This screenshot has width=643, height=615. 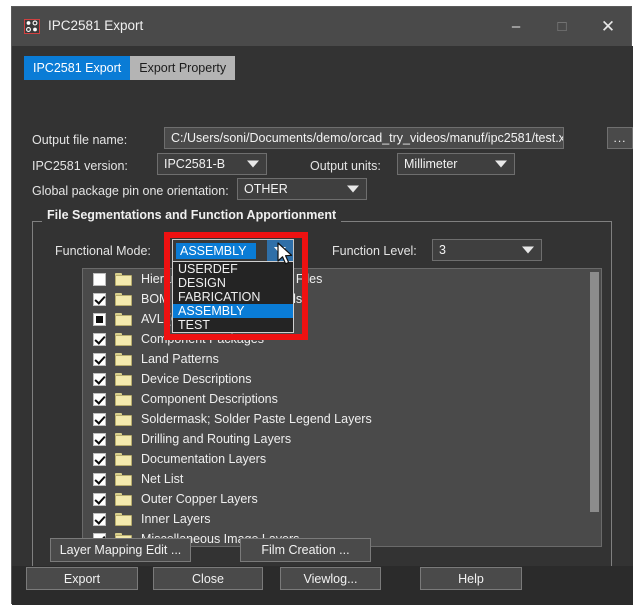 What do you see at coordinates (199, 499) in the screenshot?
I see `list-item-label: Outer Copper Layers` at bounding box center [199, 499].